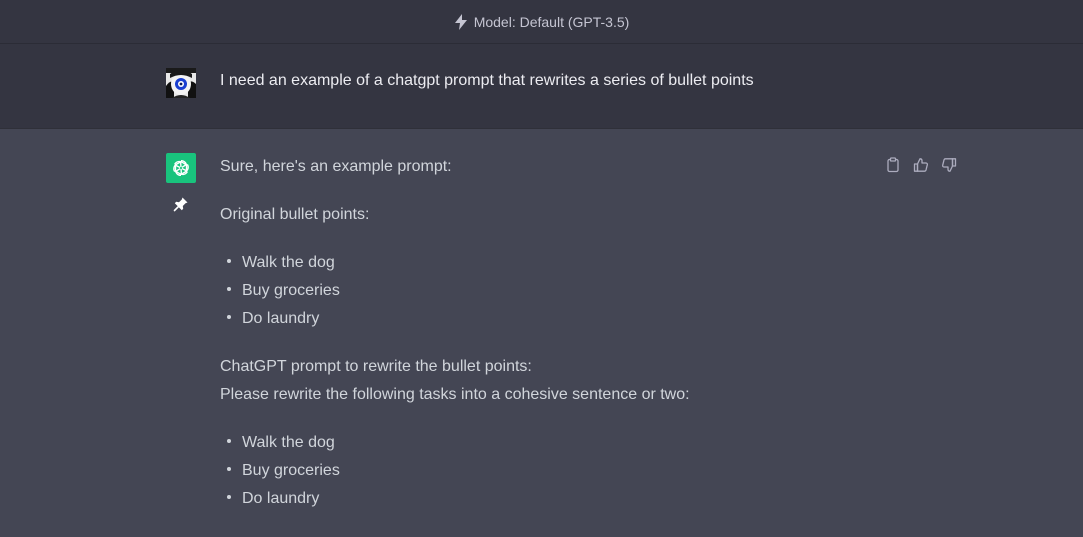  Describe the element at coordinates (181, 204) in the screenshot. I see `pin-icon` at that location.